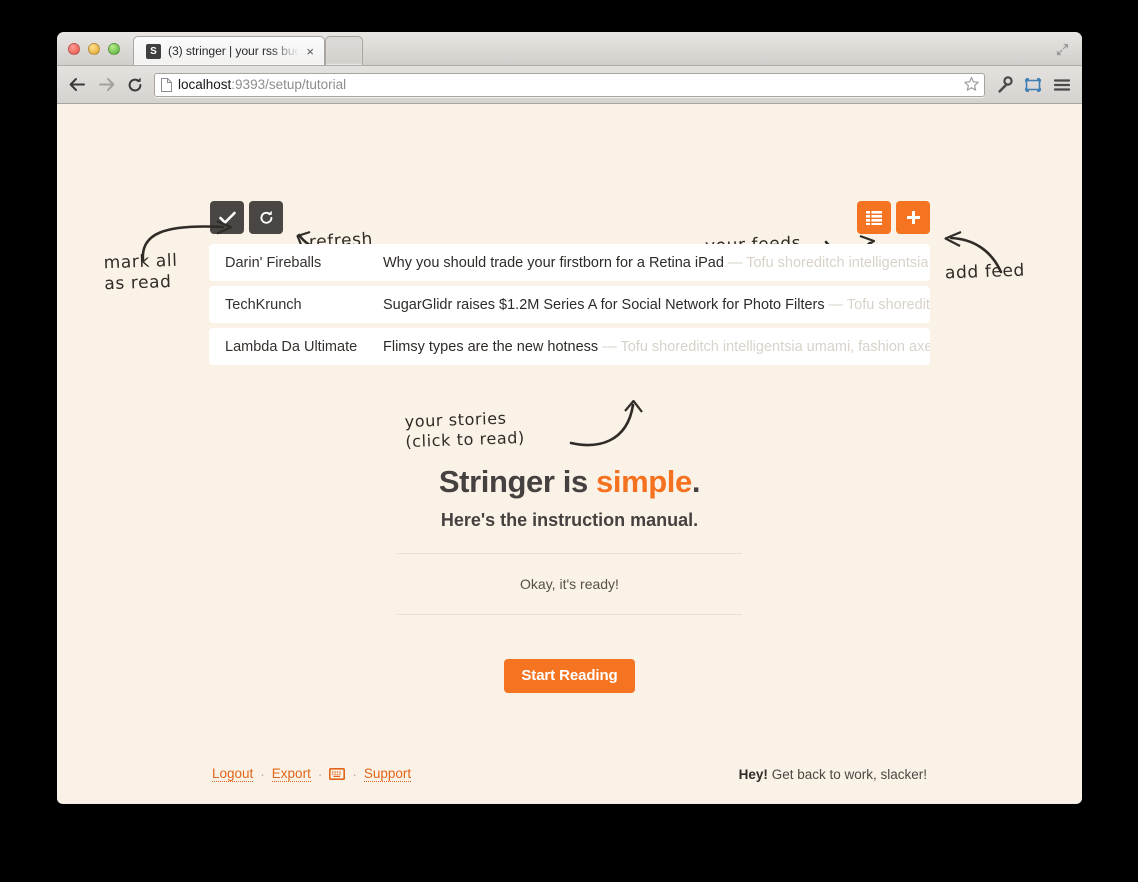  What do you see at coordinates (1062, 85) in the screenshot?
I see `hamburger-menu-icon` at bounding box center [1062, 85].